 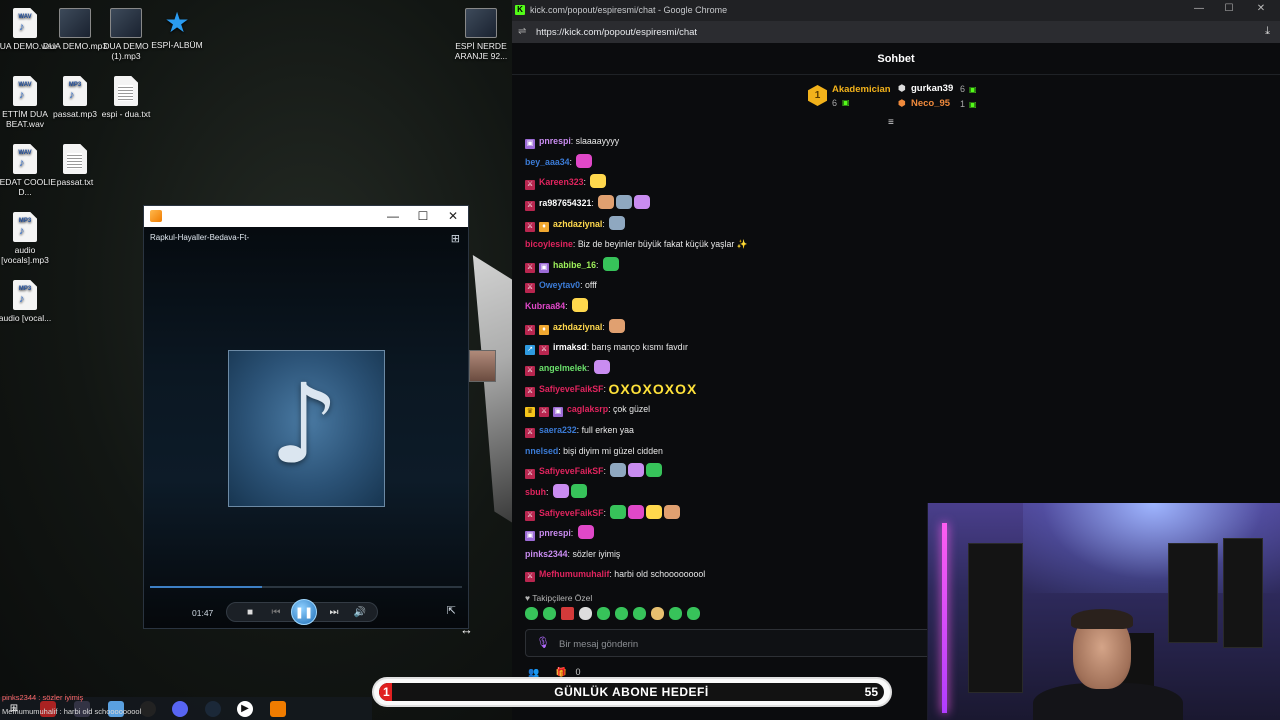 What do you see at coordinates (995, 618) in the screenshot?
I see `acoustic-panel` at bounding box center [995, 618].